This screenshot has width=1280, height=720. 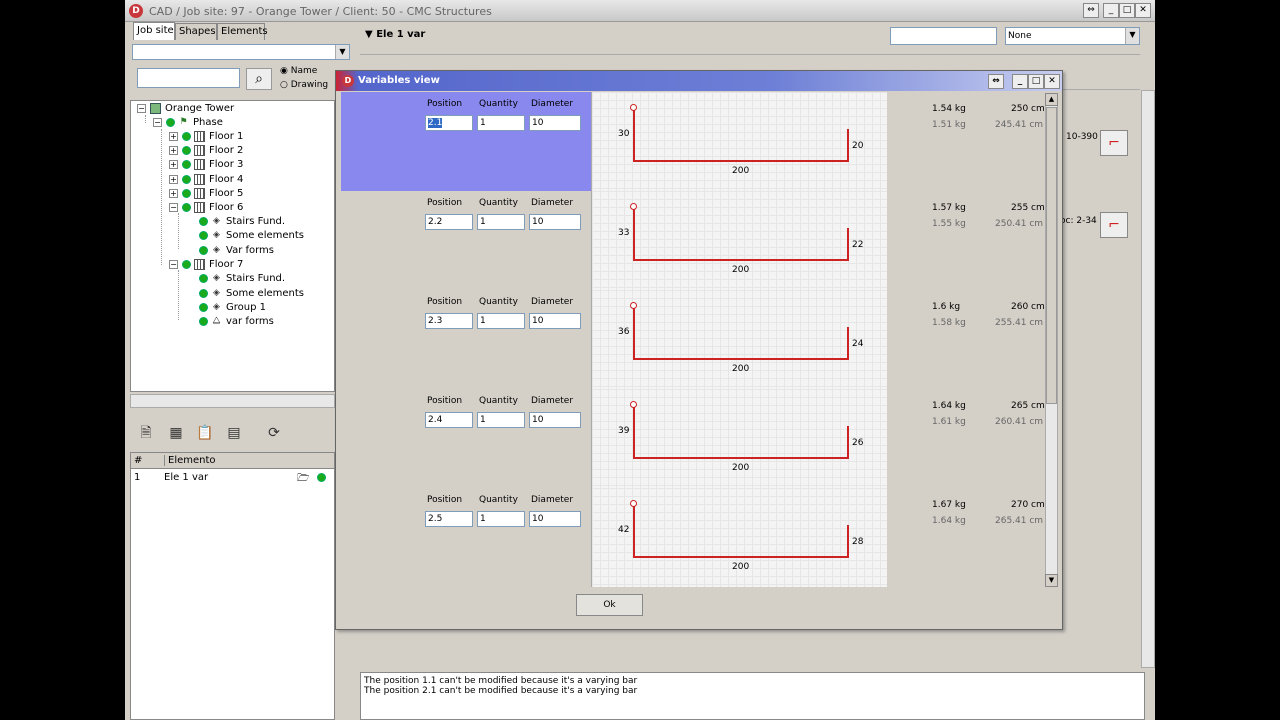 I want to click on dialog-vertical-scrollbar: ▲ ▼, so click(x=1051, y=340).